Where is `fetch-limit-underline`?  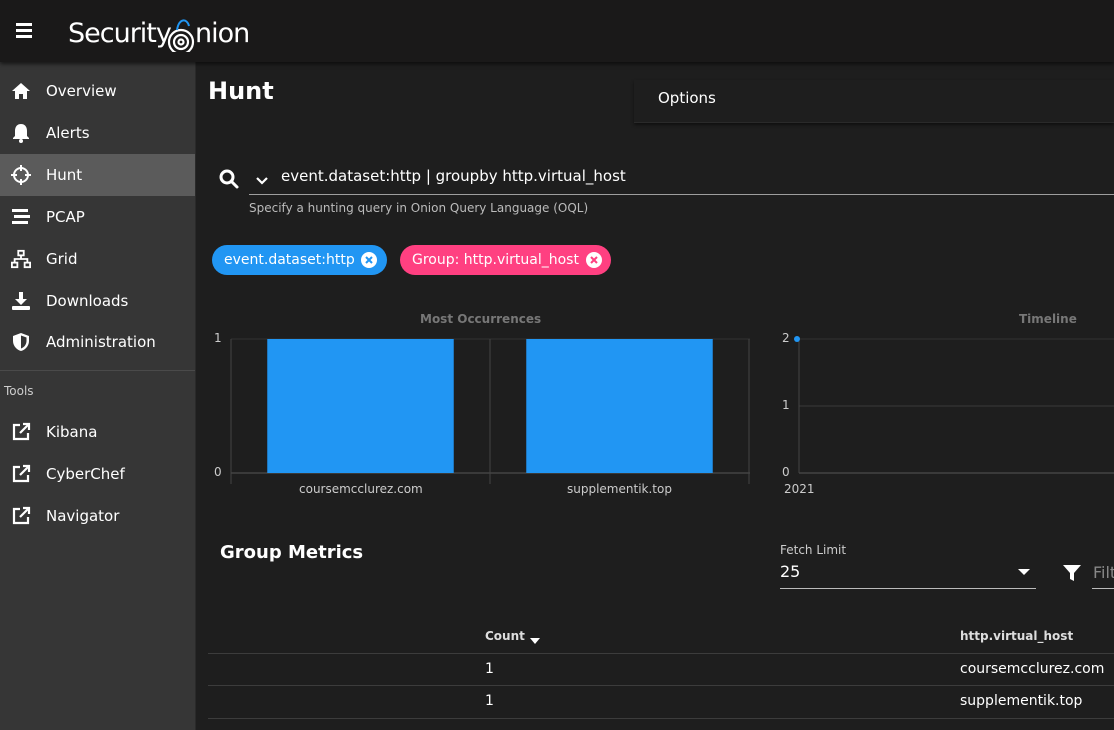
fetch-limit-underline is located at coordinates (908, 588).